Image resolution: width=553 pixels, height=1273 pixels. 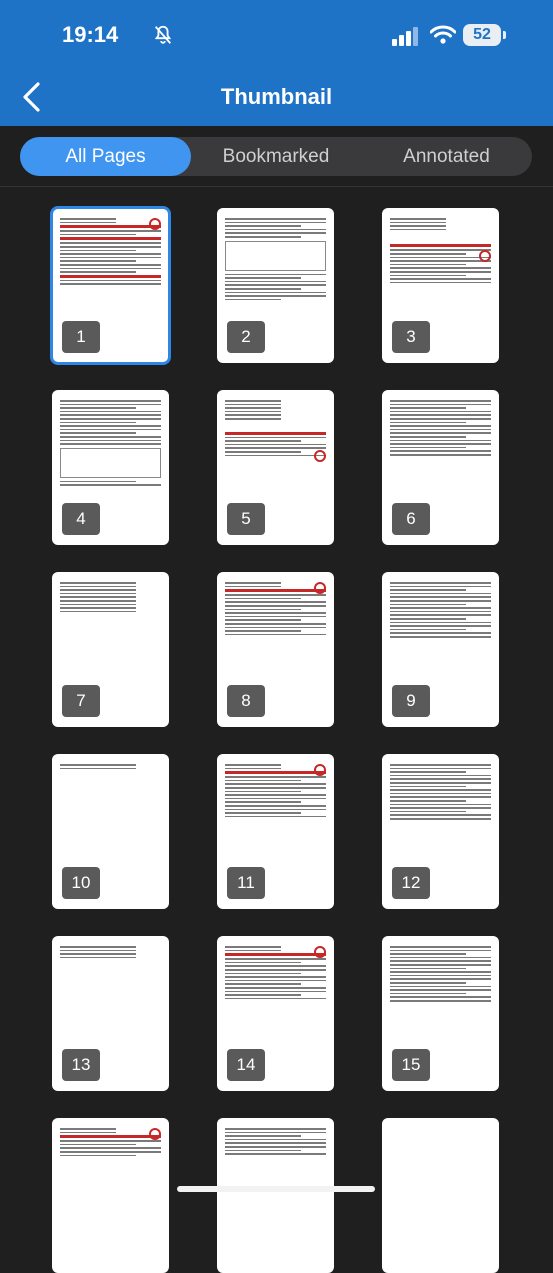 I want to click on battery-nub, so click(x=504, y=35).